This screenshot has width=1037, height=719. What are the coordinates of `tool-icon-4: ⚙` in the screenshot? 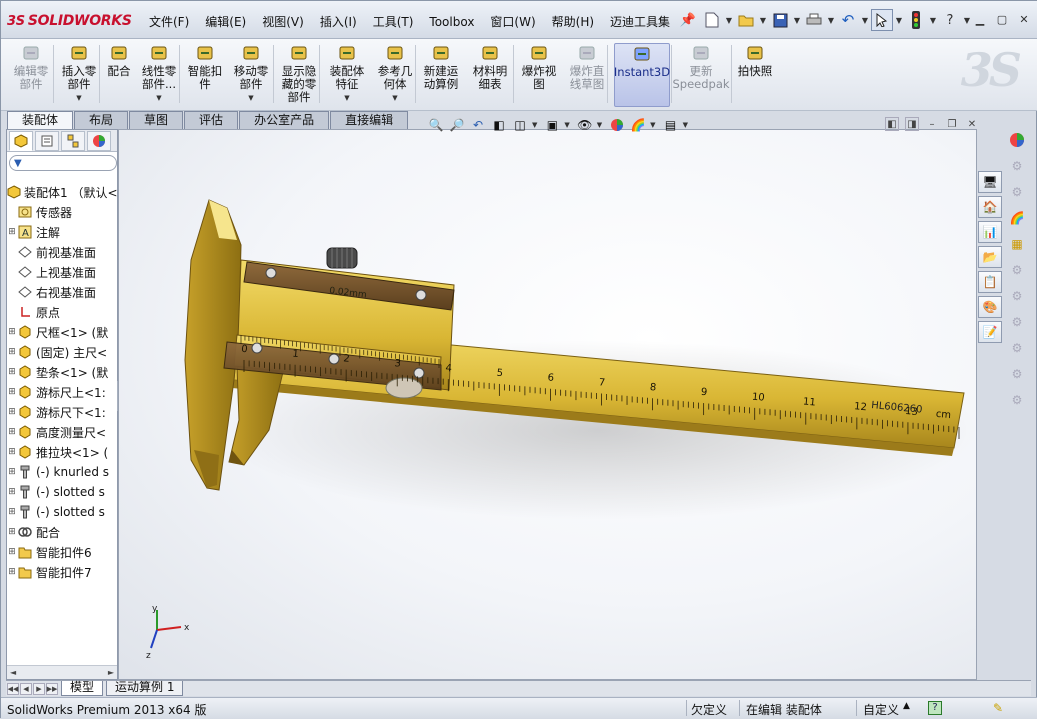 It's located at (1017, 296).